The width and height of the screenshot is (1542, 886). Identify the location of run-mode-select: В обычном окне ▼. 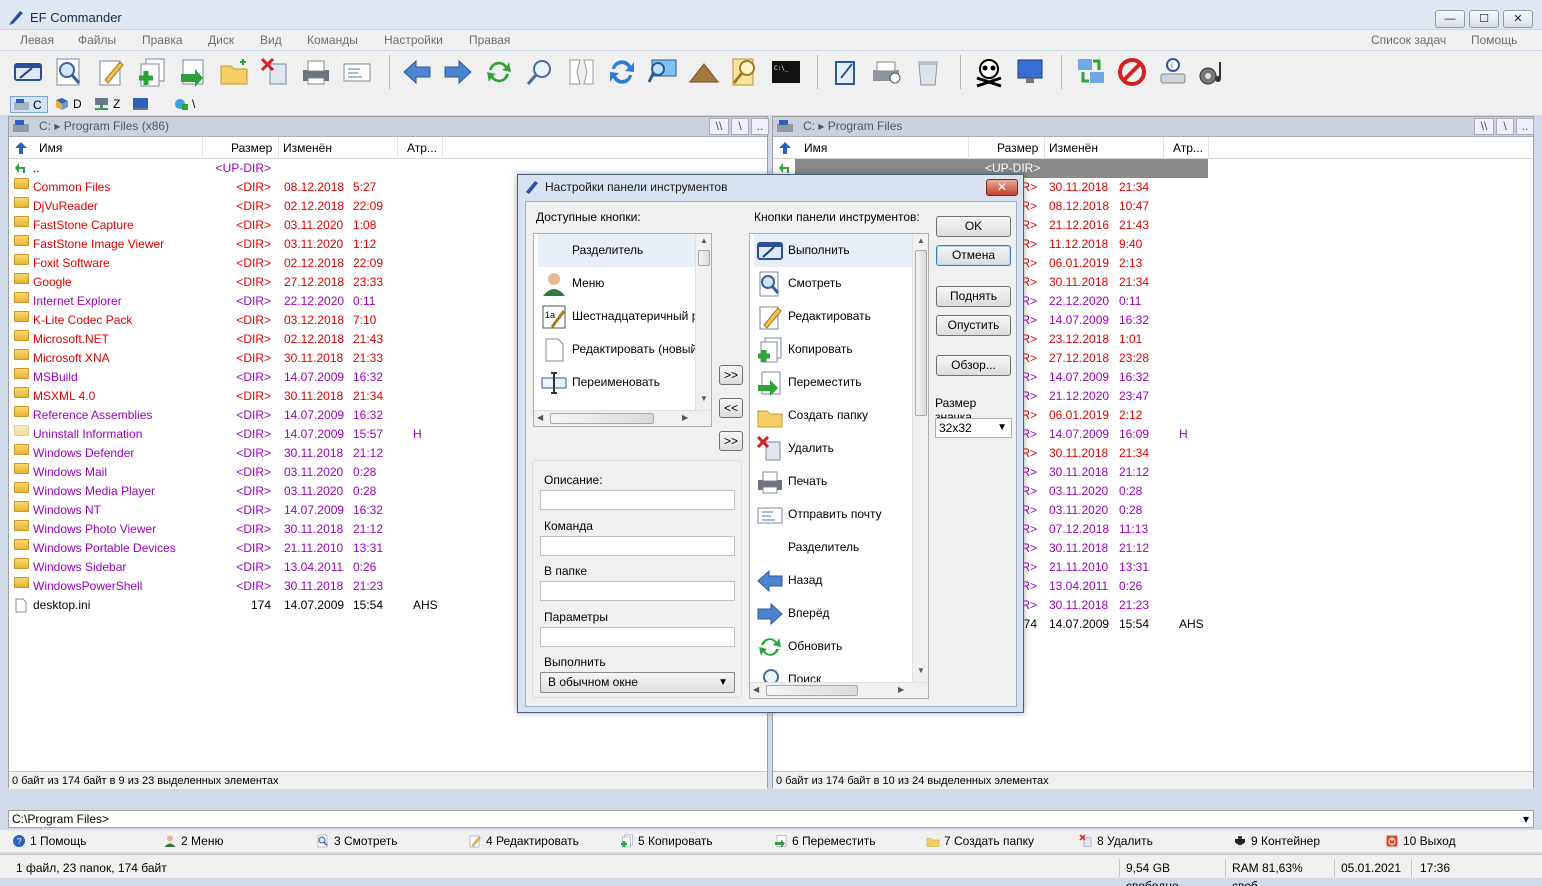
(637, 682).